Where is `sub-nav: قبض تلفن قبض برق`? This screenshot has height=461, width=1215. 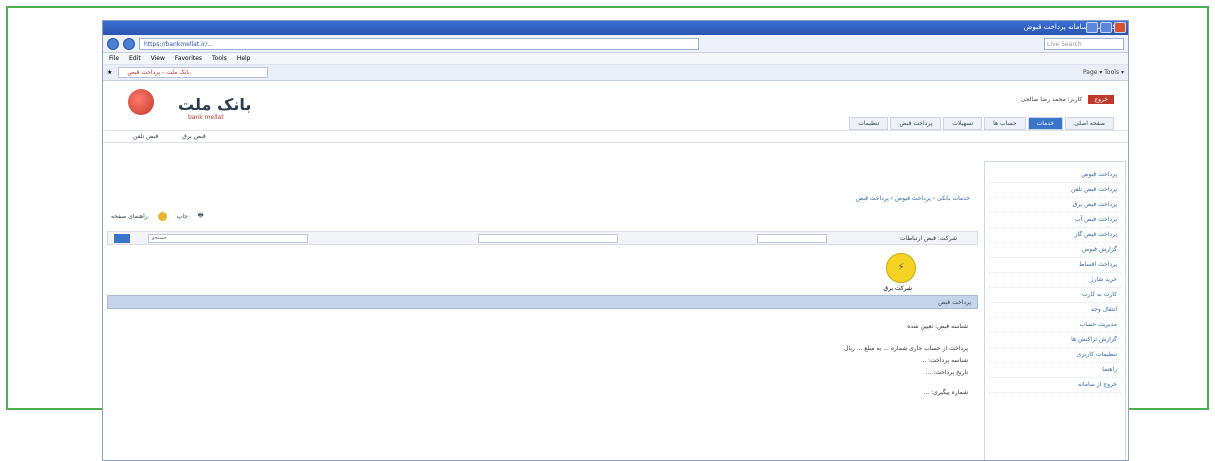
sub-nav: قبض تلفن قبض برق is located at coordinates (615, 137).